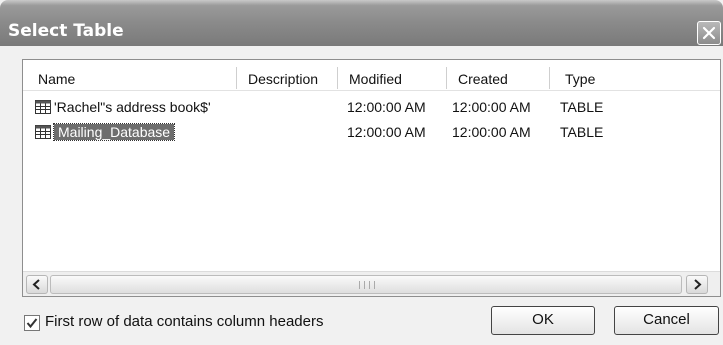 The image size is (723, 345). I want to click on scroll-thumb, so click(366, 284).